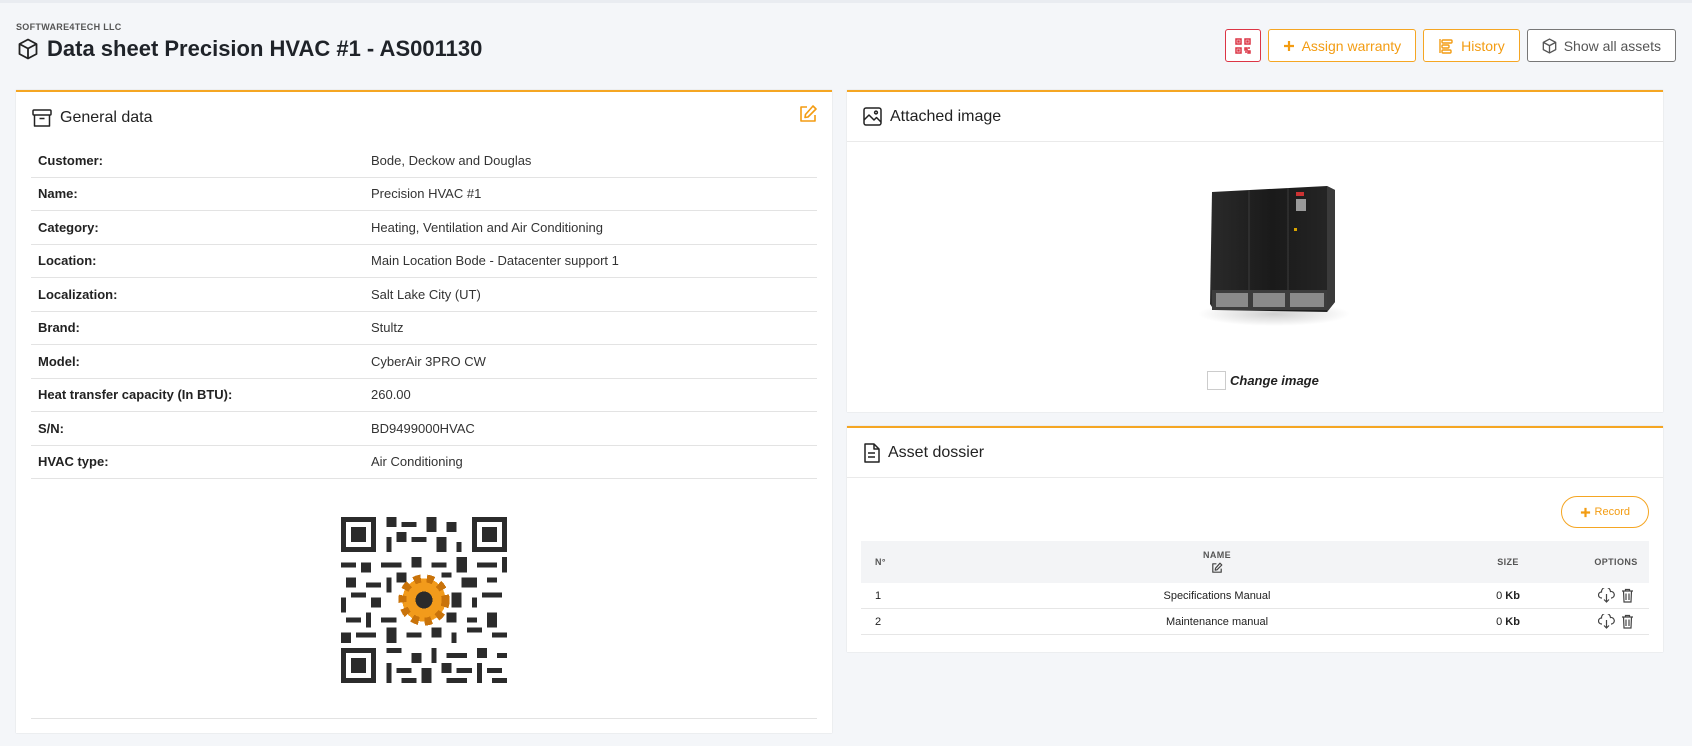 The height and width of the screenshot is (746, 1692). I want to click on list-item: Model: CyberAir 3PRO CW, so click(424, 362).